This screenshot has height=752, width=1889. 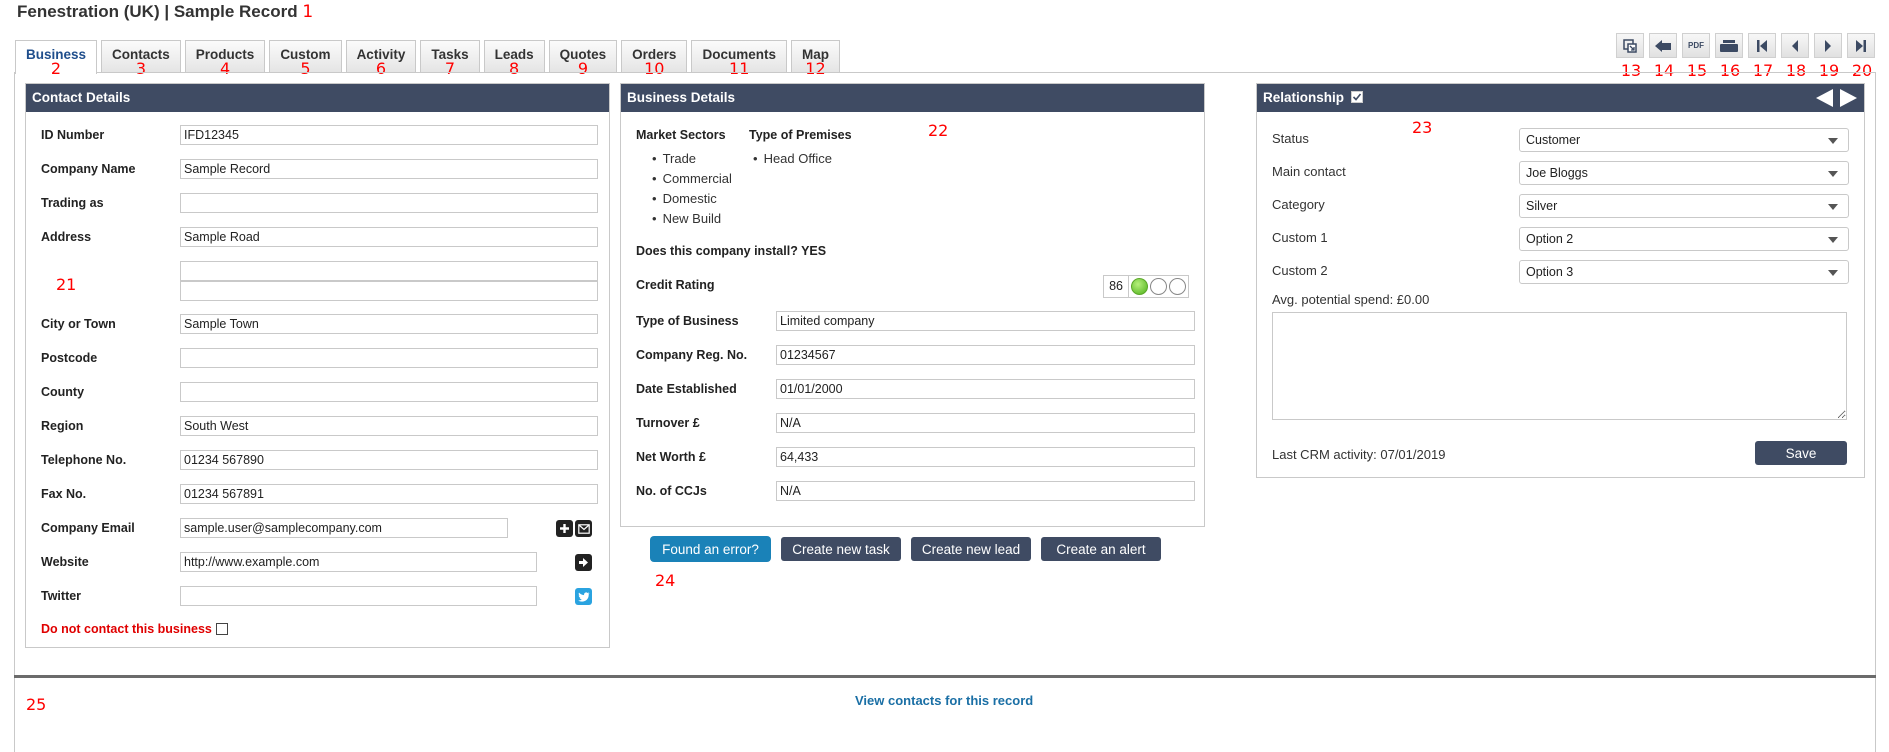 What do you see at coordinates (583, 528) in the screenshot?
I see `send-email-button` at bounding box center [583, 528].